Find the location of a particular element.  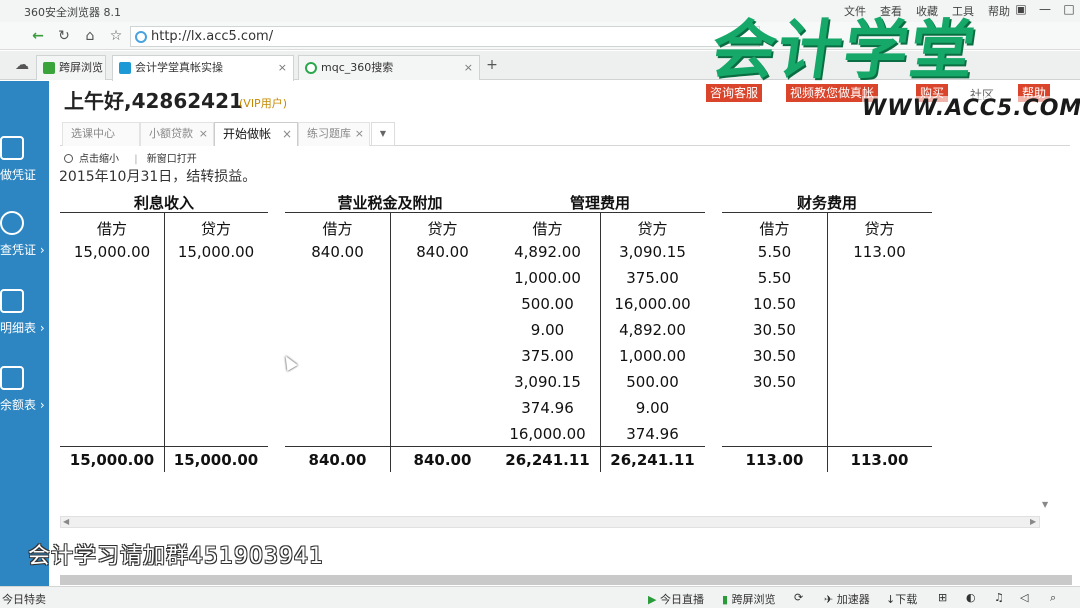

minimize-icon: — is located at coordinates (1045, 10).